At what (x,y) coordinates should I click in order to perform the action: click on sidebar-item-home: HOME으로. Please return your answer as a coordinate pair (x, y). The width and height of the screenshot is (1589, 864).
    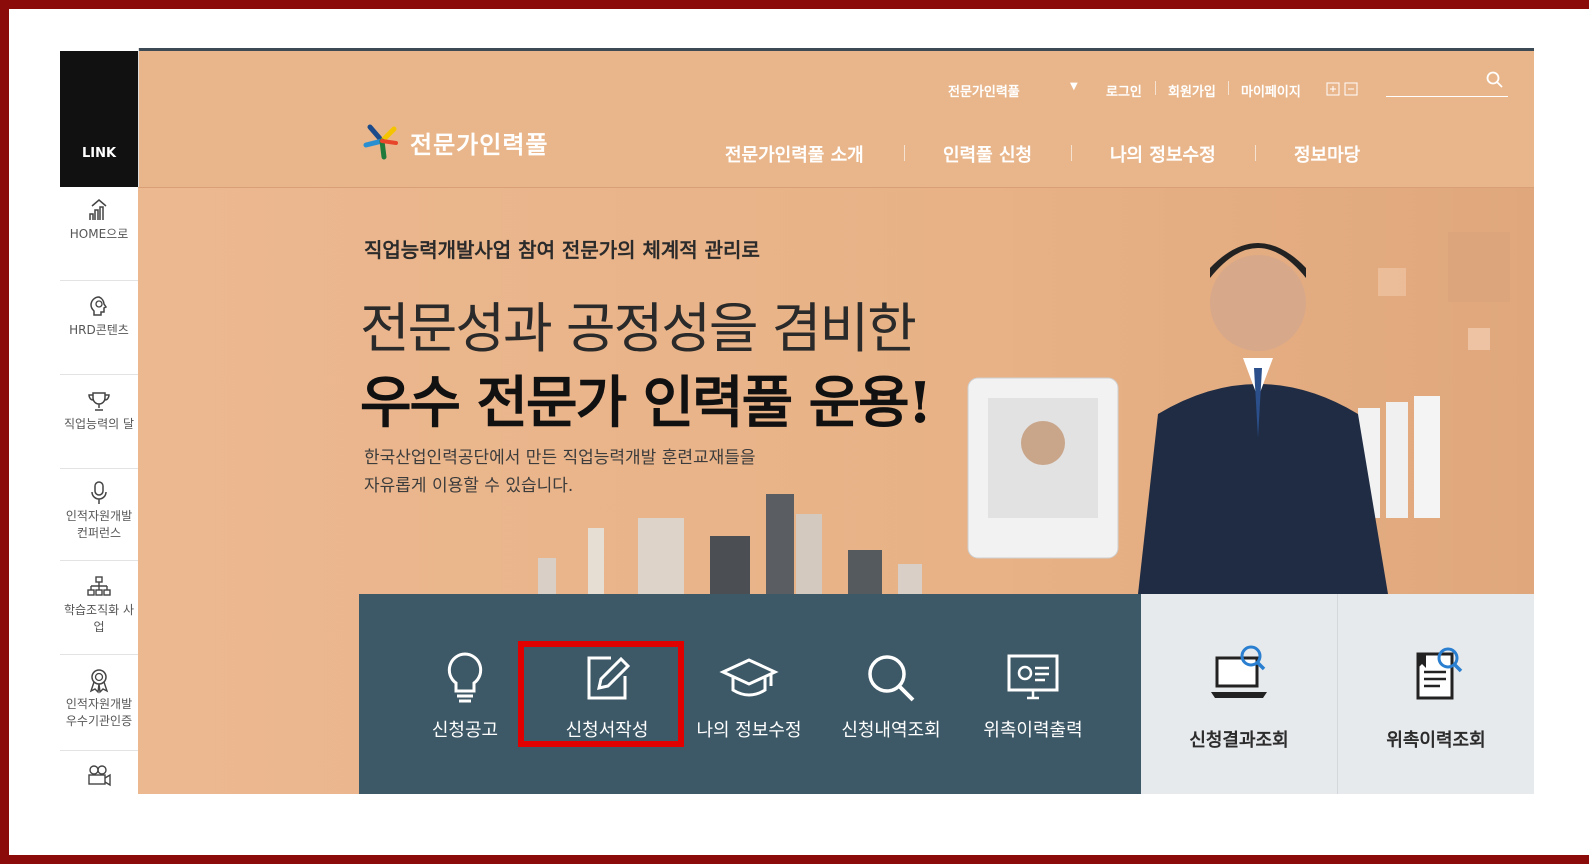
    Looking at the image, I should click on (99, 239).